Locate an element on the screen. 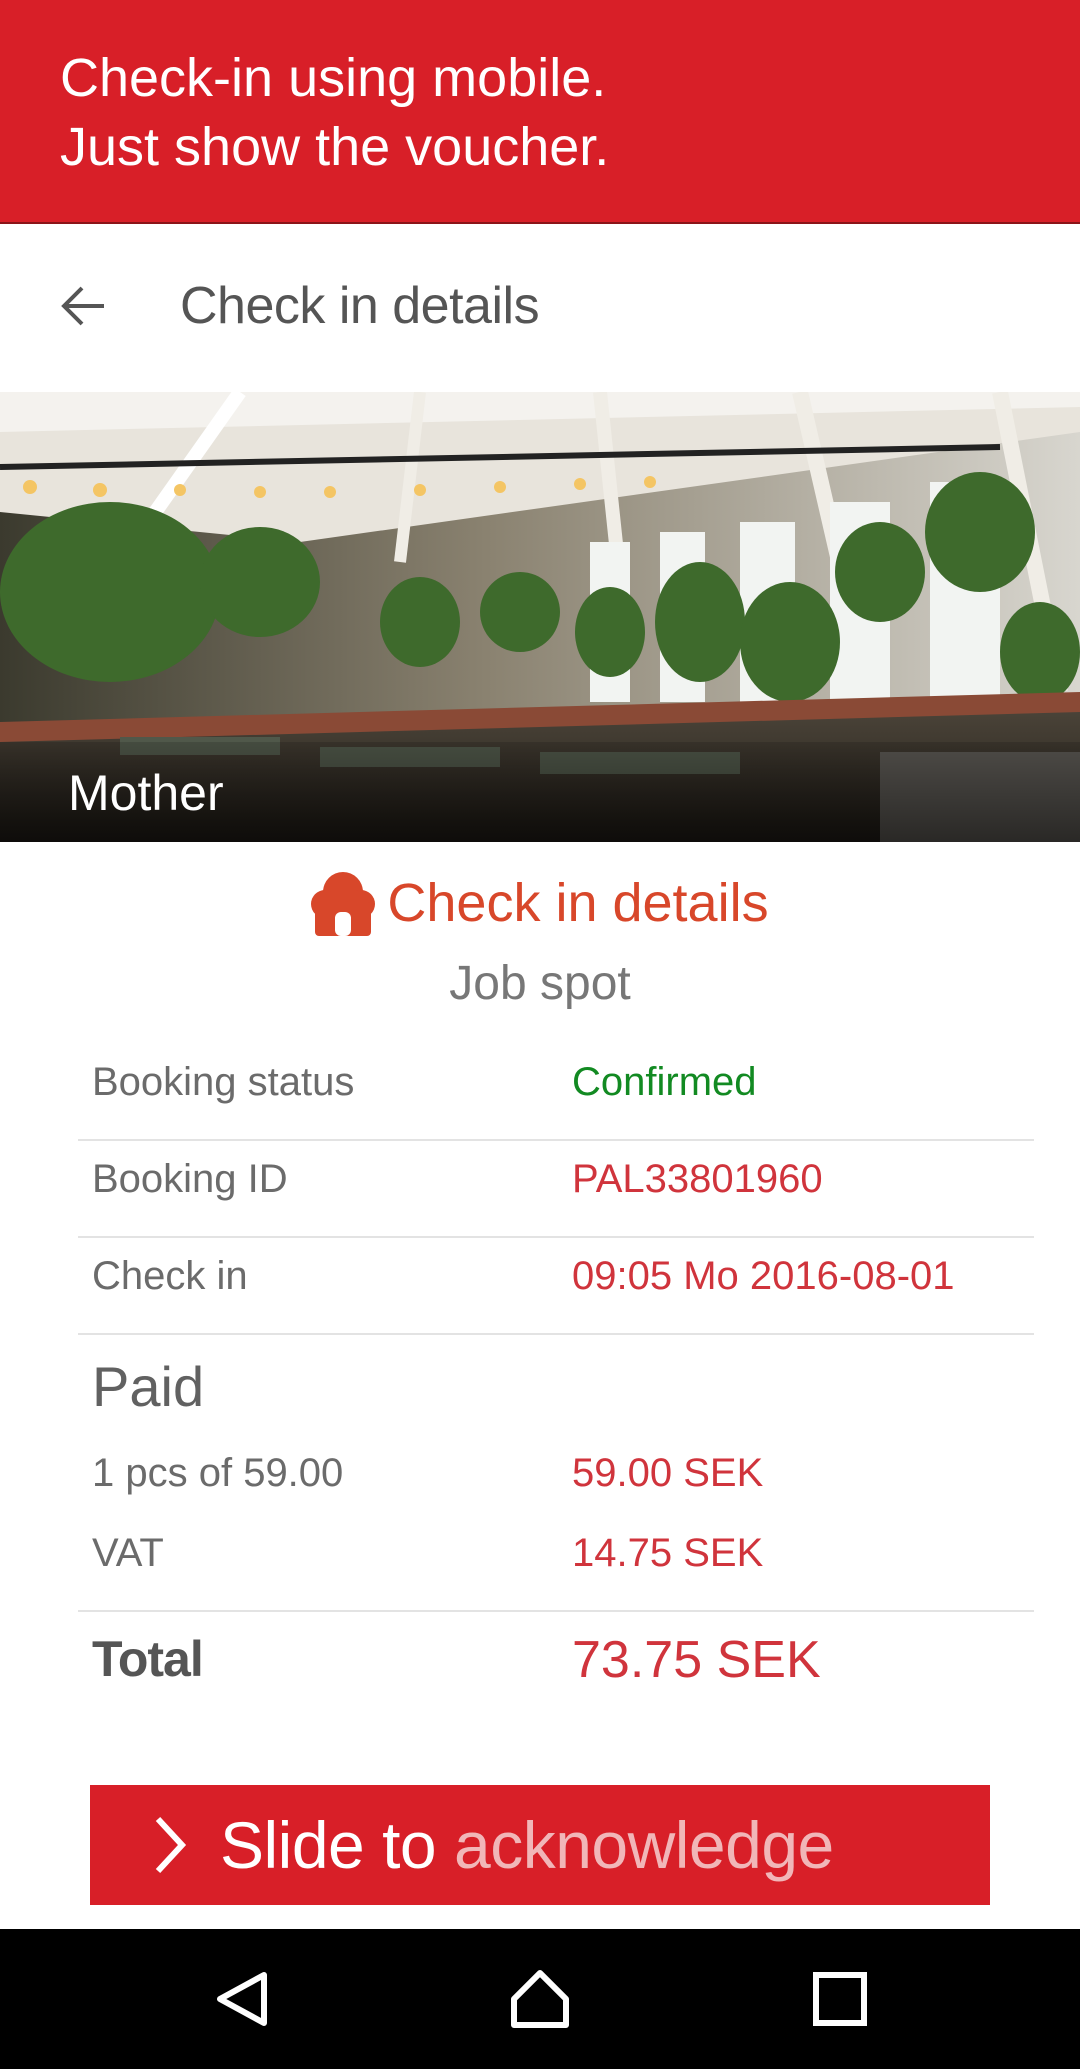 This screenshot has width=1080, height=2069. nav-recents-icon is located at coordinates (840, 1999).